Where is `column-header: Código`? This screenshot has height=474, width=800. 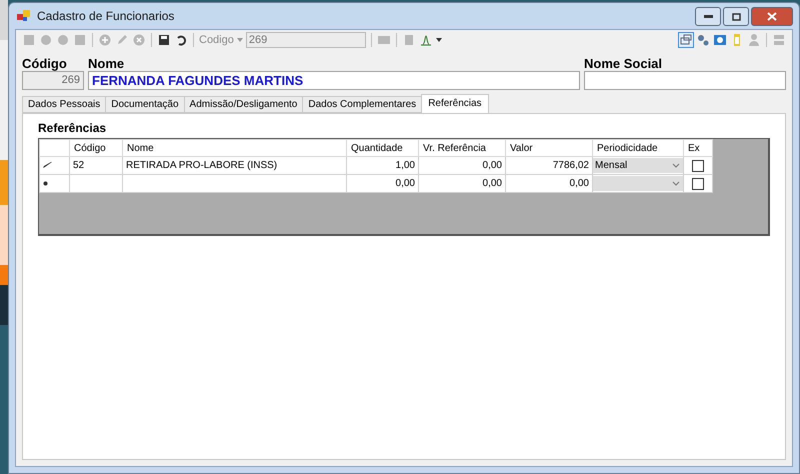
column-header: Código is located at coordinates (96, 148).